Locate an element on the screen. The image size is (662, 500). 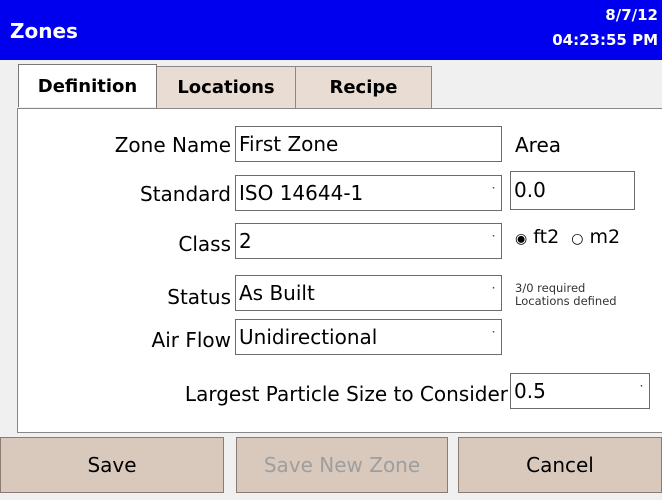
air-flow-value: Unidirectional is located at coordinates (308, 337).